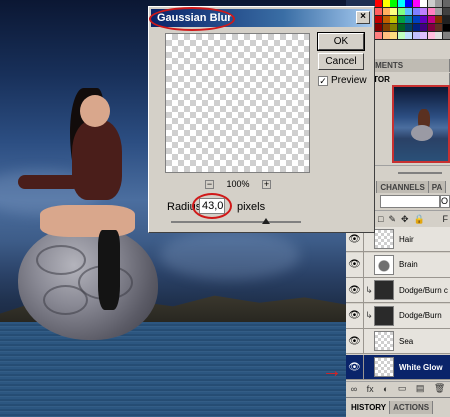 The height and width of the screenshot is (417, 450). I want to click on swatches-panel, so click(412, 20).